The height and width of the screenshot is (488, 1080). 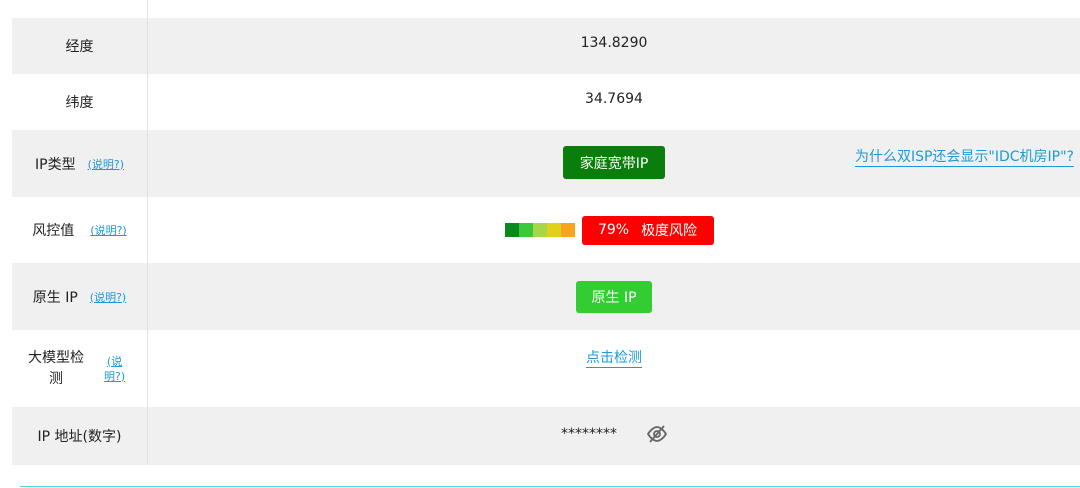 What do you see at coordinates (669, 231) in the screenshot?
I see `risk-level-text: 极度风险` at bounding box center [669, 231].